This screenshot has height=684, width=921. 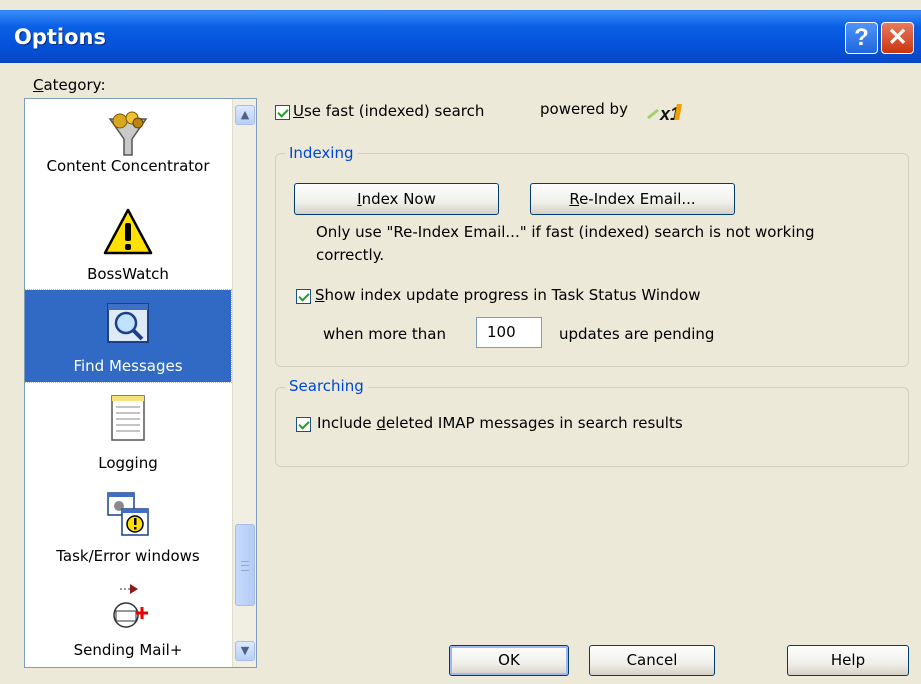 What do you see at coordinates (460, 36) in the screenshot?
I see `title-bar: Options ? ✕` at bounding box center [460, 36].